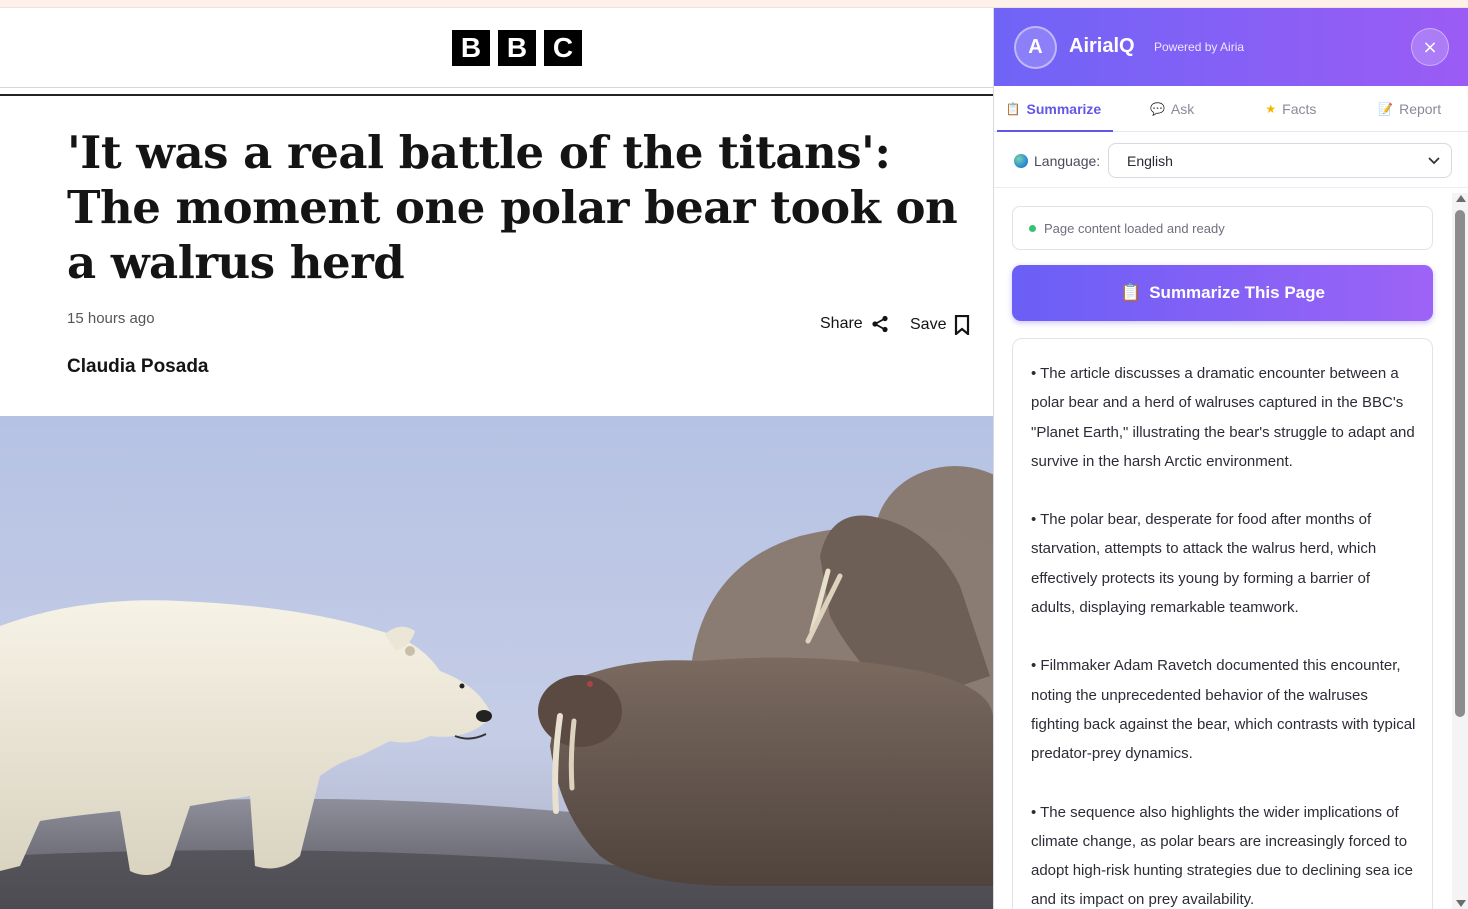 The width and height of the screenshot is (1468, 909). Describe the element at coordinates (1280, 160) in the screenshot. I see `language-select: English` at that location.